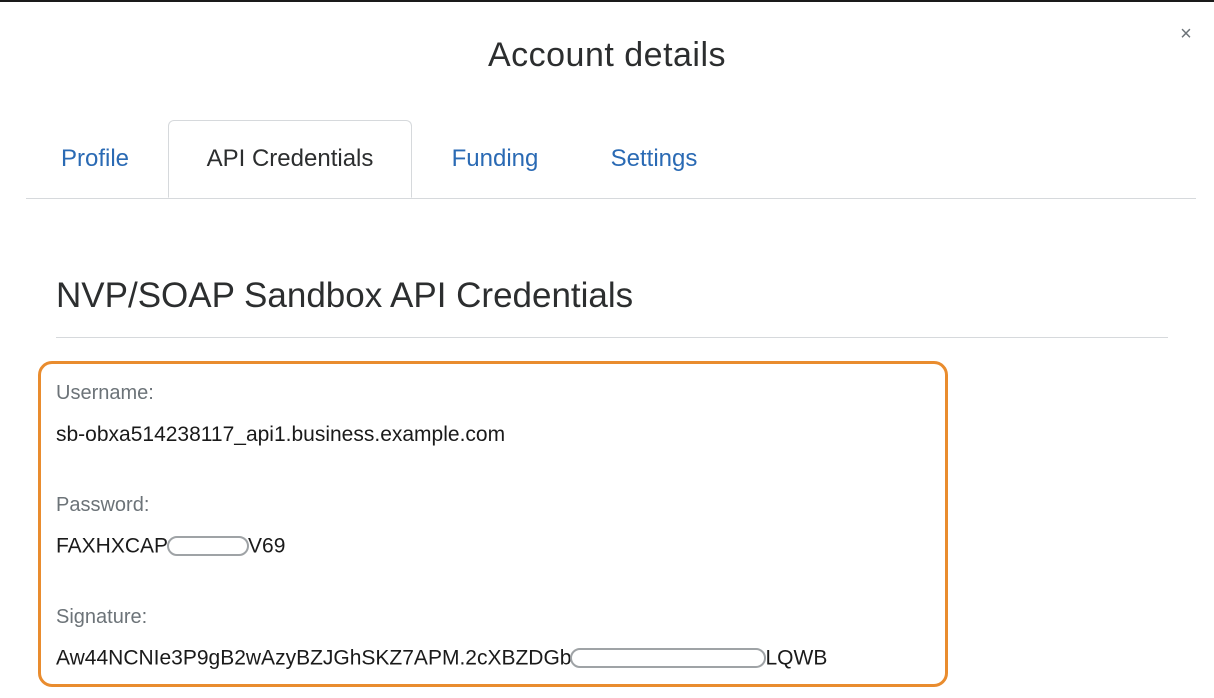 The height and width of the screenshot is (698, 1214). What do you see at coordinates (102, 617) in the screenshot?
I see `signature-label: Signature:` at bounding box center [102, 617].